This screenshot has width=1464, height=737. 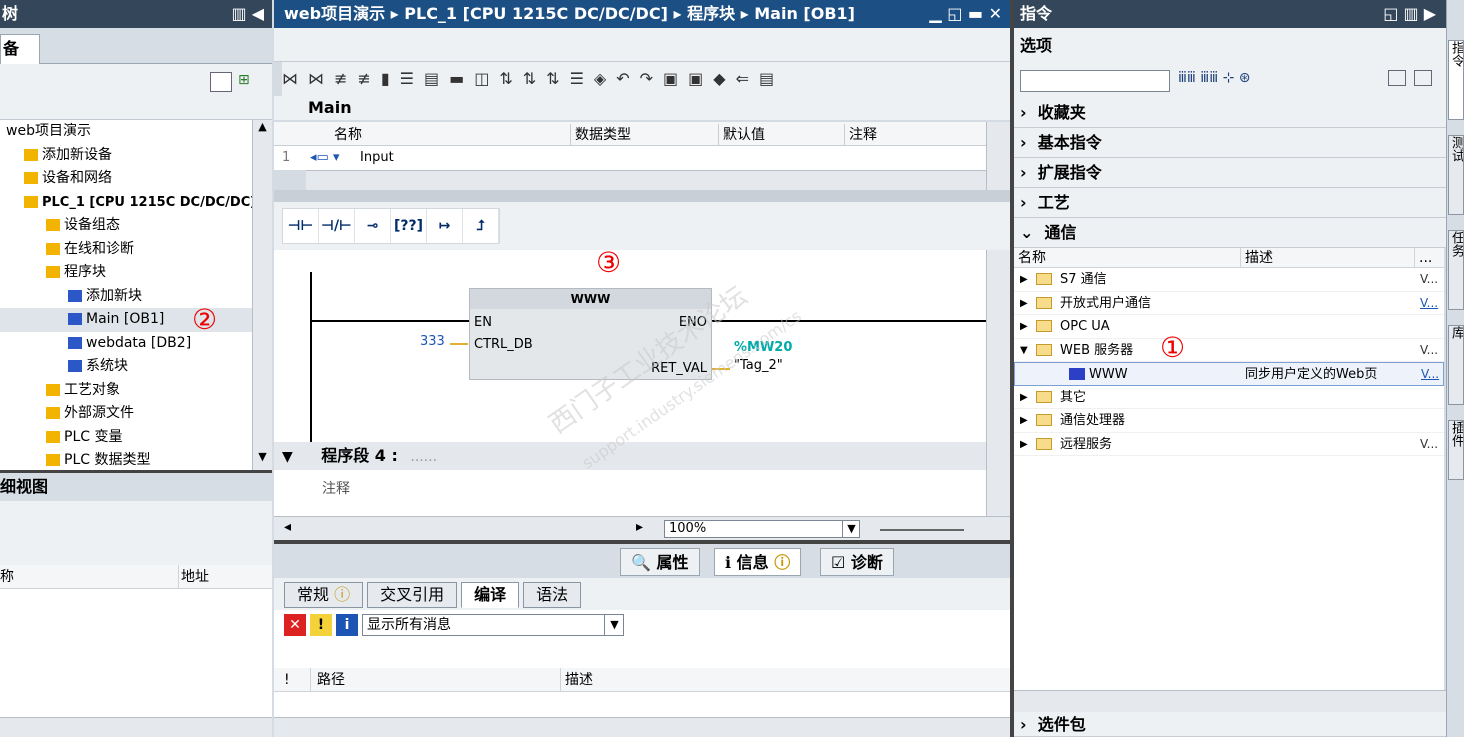 What do you see at coordinates (762, 529) in the screenshot?
I see `zoom-select: 100%` at bounding box center [762, 529].